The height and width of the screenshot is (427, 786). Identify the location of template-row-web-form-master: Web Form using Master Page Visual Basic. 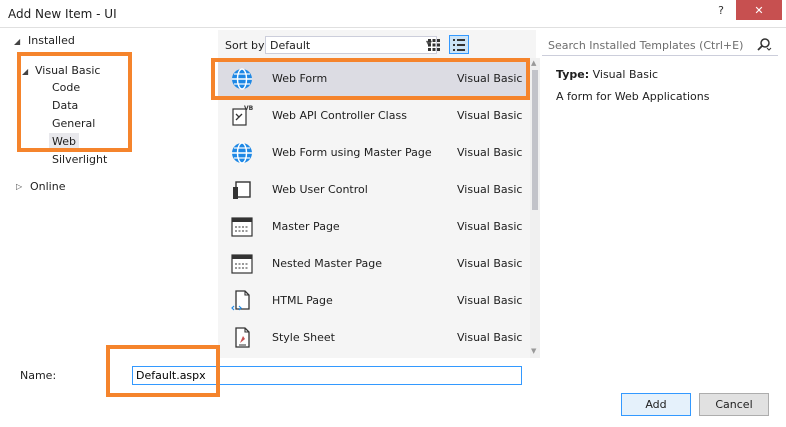
(374, 152).